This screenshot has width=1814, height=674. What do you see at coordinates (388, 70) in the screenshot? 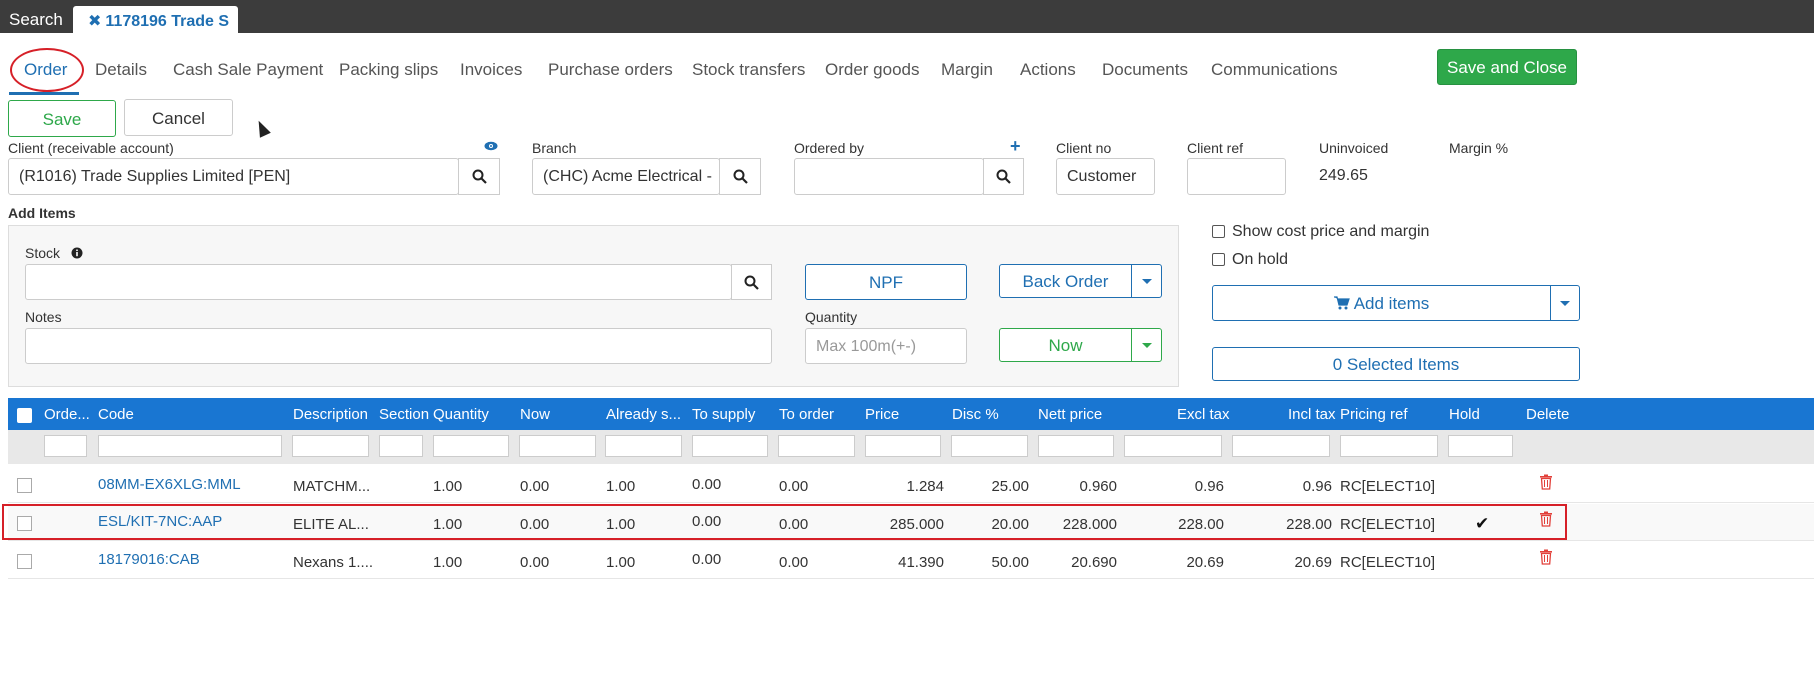
I see `tab-packing-slips: Packing slips` at bounding box center [388, 70].